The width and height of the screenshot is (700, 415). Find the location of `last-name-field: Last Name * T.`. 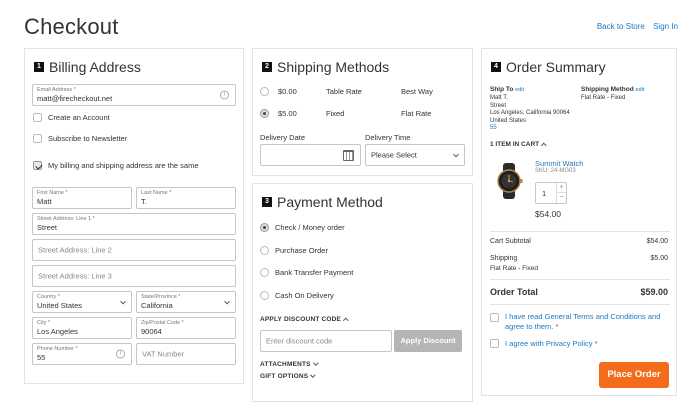

last-name-field: Last Name * T. is located at coordinates (186, 198).